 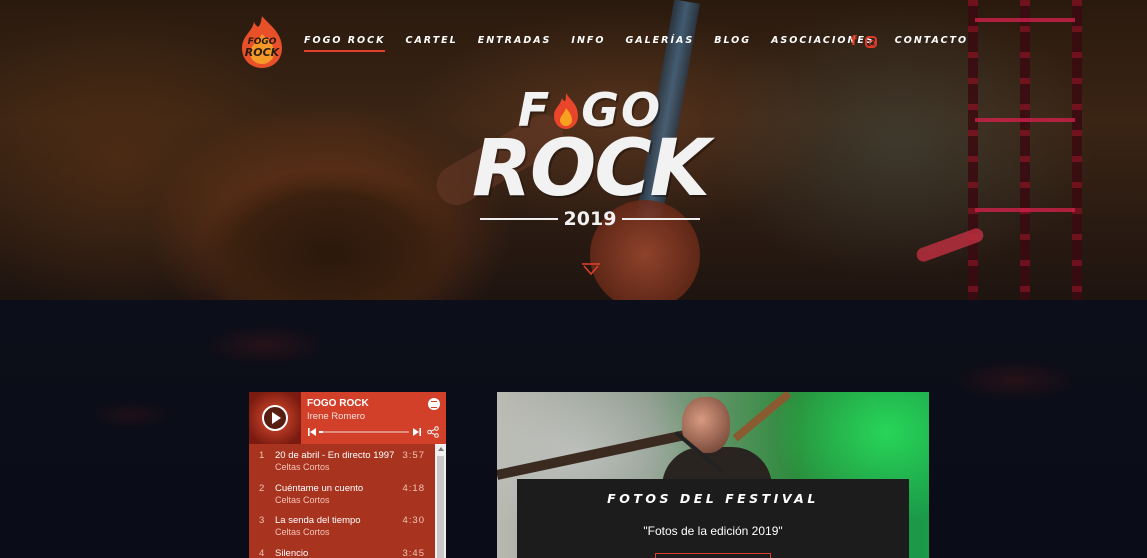 What do you see at coordinates (590, 219) in the screenshot?
I see `hero-year: 2019` at bounding box center [590, 219].